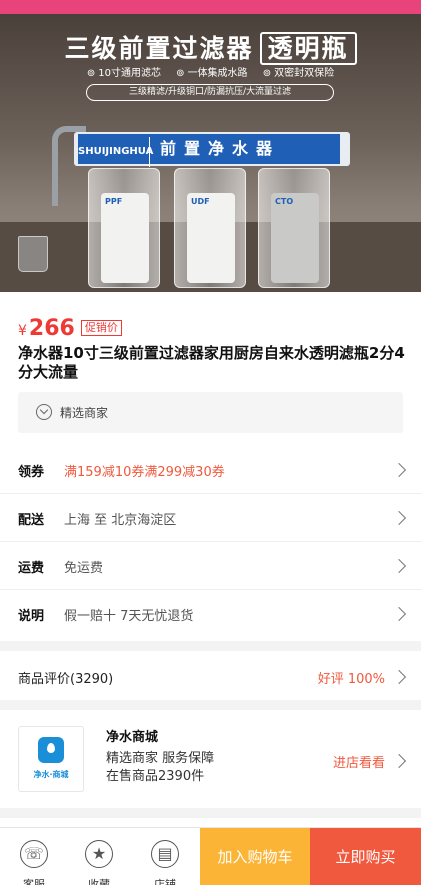 This screenshot has width=421, height=885. I want to click on filter-housing: CTO, so click(294, 228).